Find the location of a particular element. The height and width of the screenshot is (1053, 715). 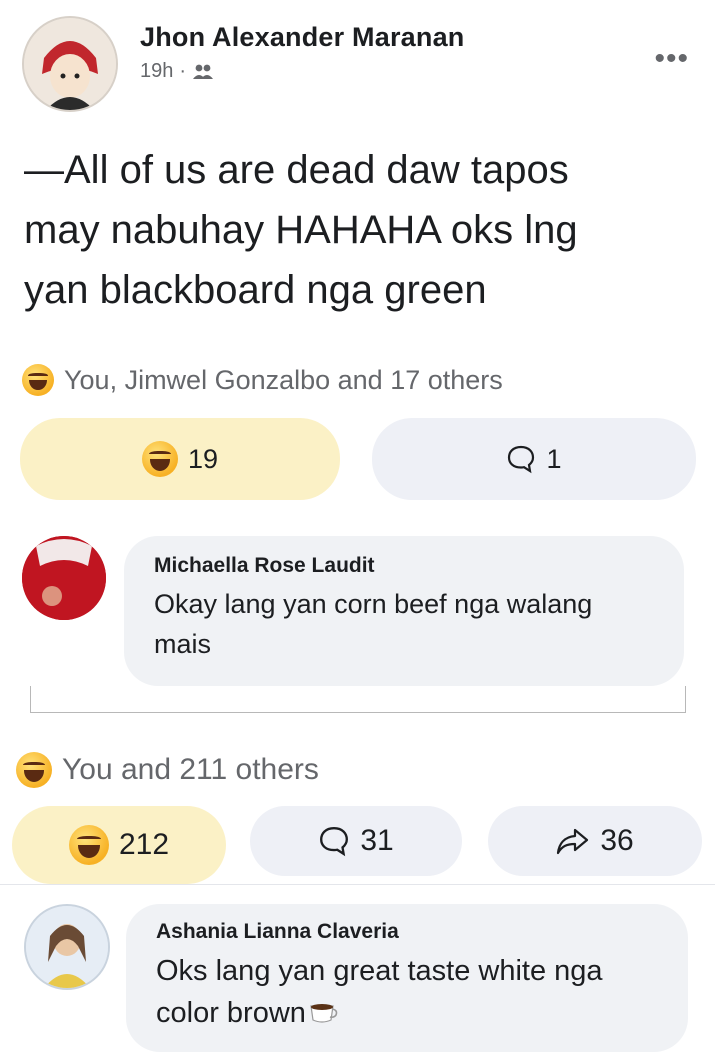

reaction-count: 19 is located at coordinates (203, 458).